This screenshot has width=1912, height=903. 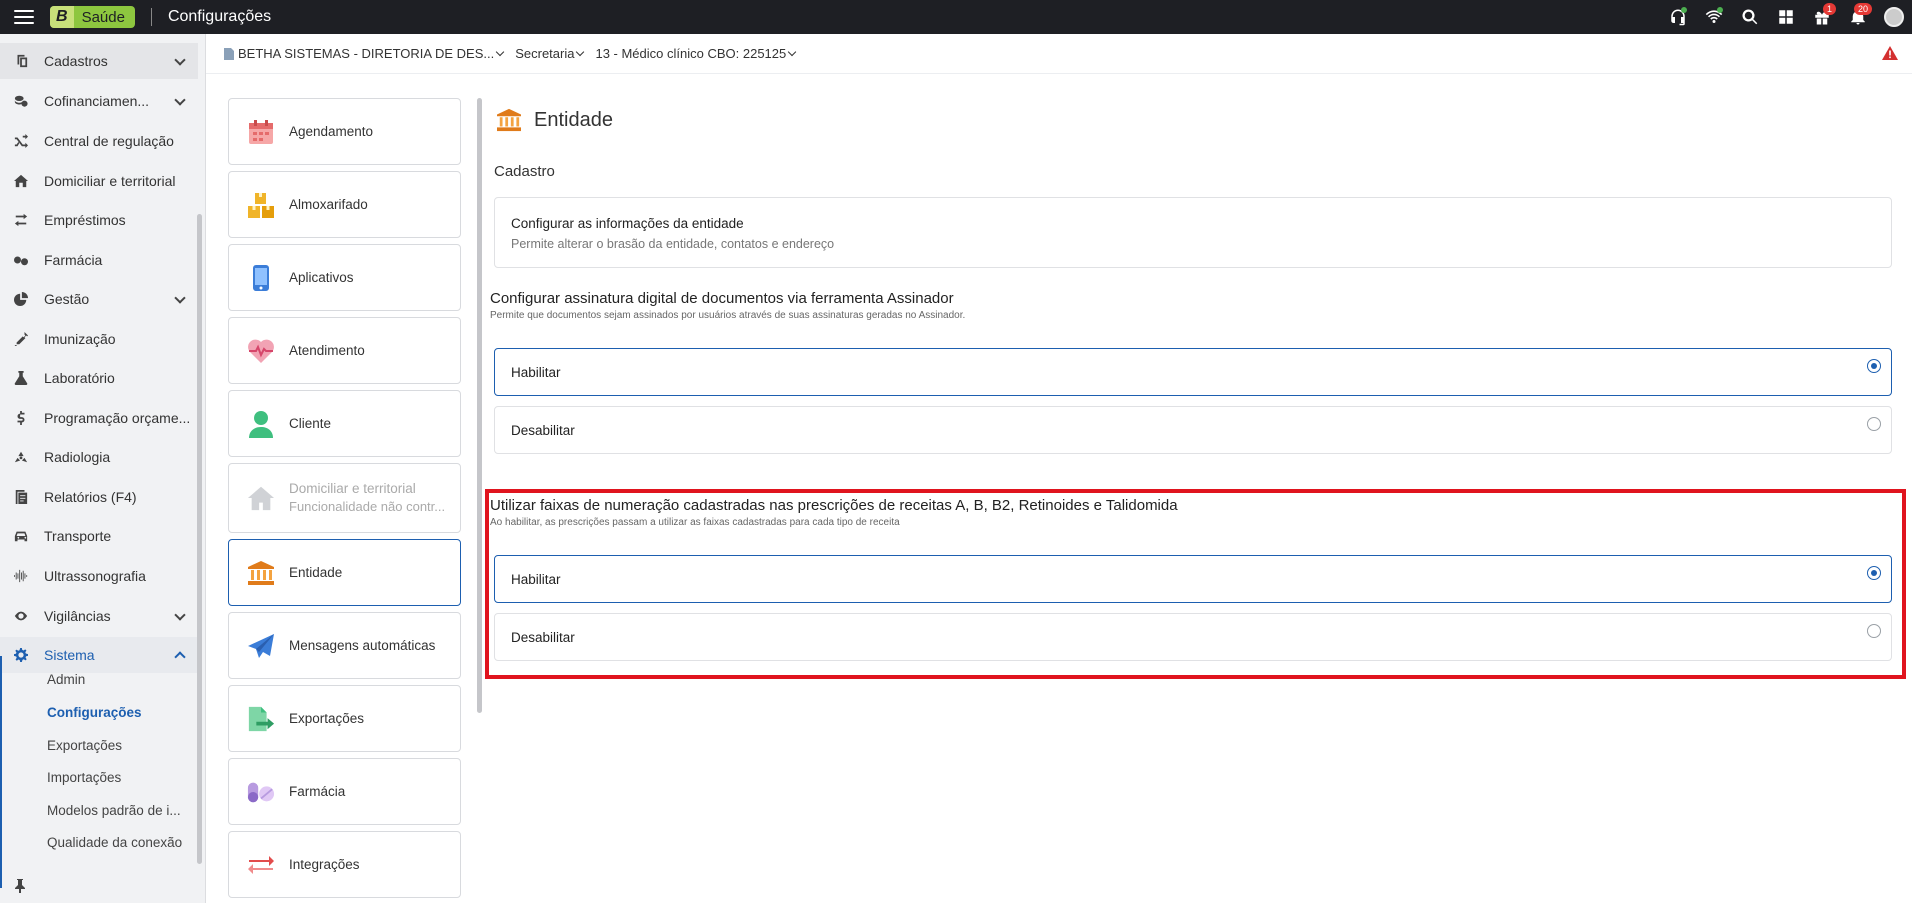 What do you see at coordinates (524, 171) in the screenshot?
I see `section-title: Cadastro` at bounding box center [524, 171].